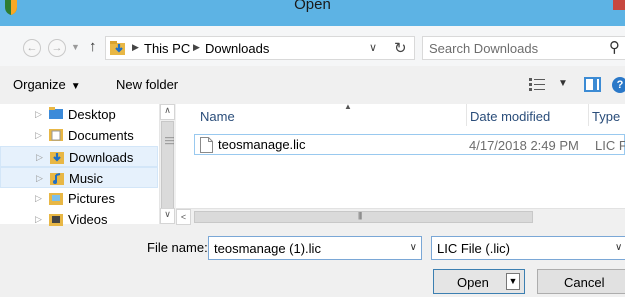 The width and height of the screenshot is (625, 297). Describe the element at coordinates (75, 47) in the screenshot. I see `recent-locations-icon: ▼` at that location.